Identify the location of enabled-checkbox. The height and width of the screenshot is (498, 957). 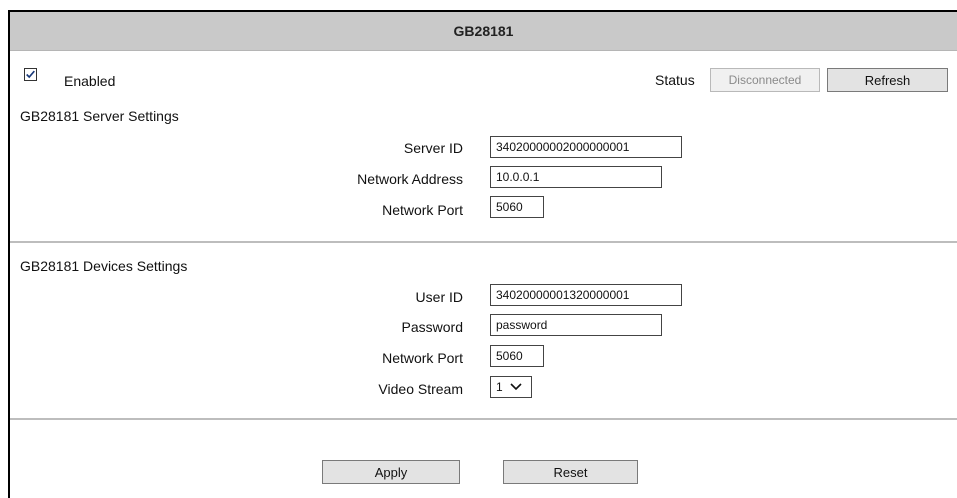
(30, 74).